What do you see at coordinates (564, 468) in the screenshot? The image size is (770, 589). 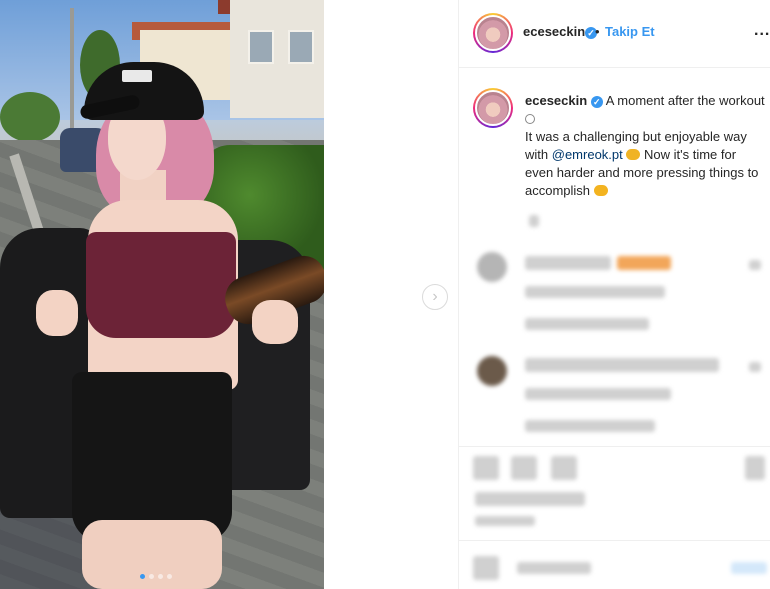 I see `share-icon` at bounding box center [564, 468].